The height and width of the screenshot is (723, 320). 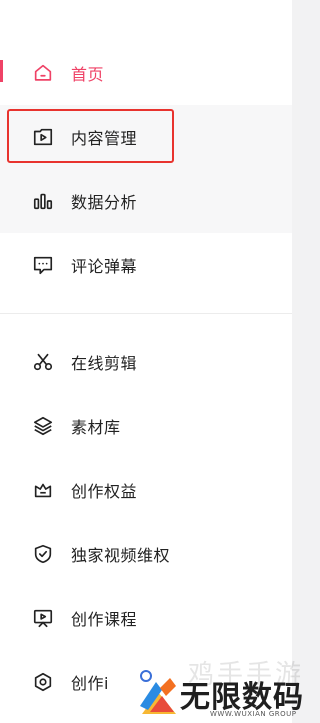 What do you see at coordinates (104, 363) in the screenshot?
I see `sidebar-item-label: 在线剪辑` at bounding box center [104, 363].